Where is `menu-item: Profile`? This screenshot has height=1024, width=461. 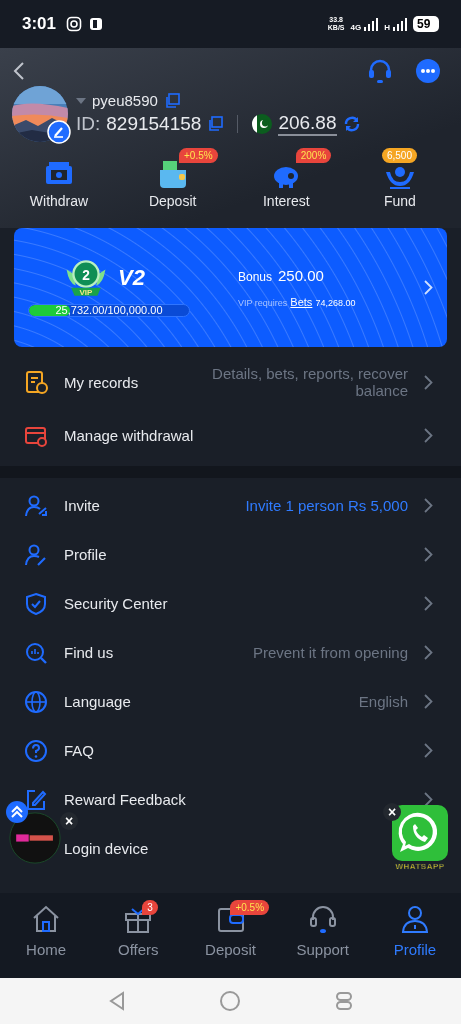 menu-item: Profile is located at coordinates (230, 554).